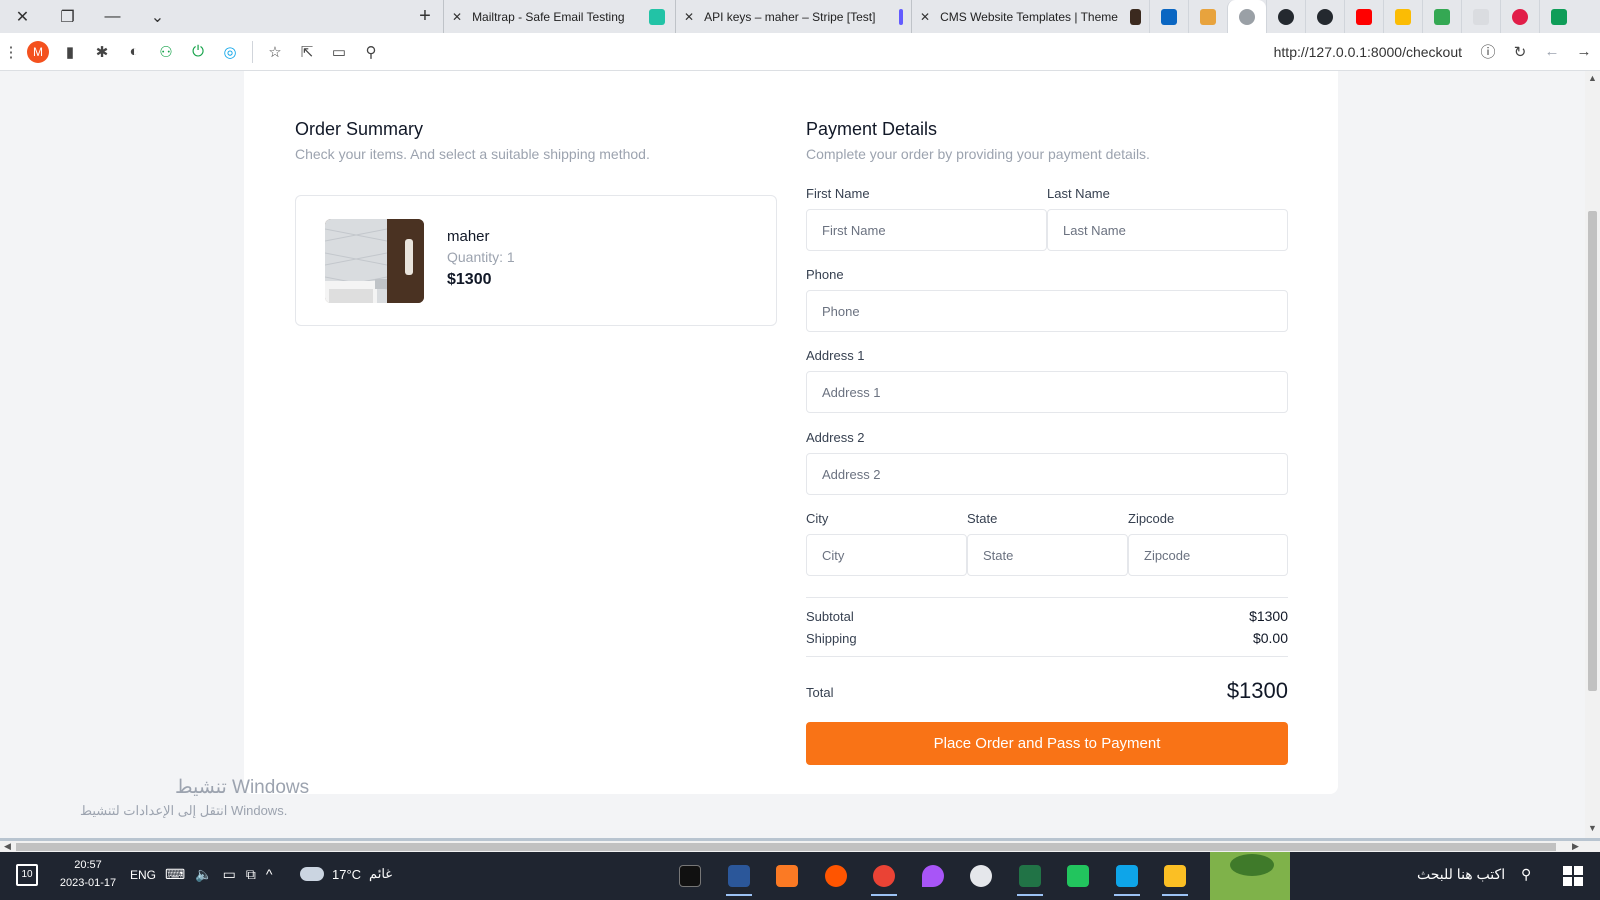 The width and height of the screenshot is (1600, 900). I want to click on search-placeholder: اكتب هنا للبحث, so click(1461, 874).